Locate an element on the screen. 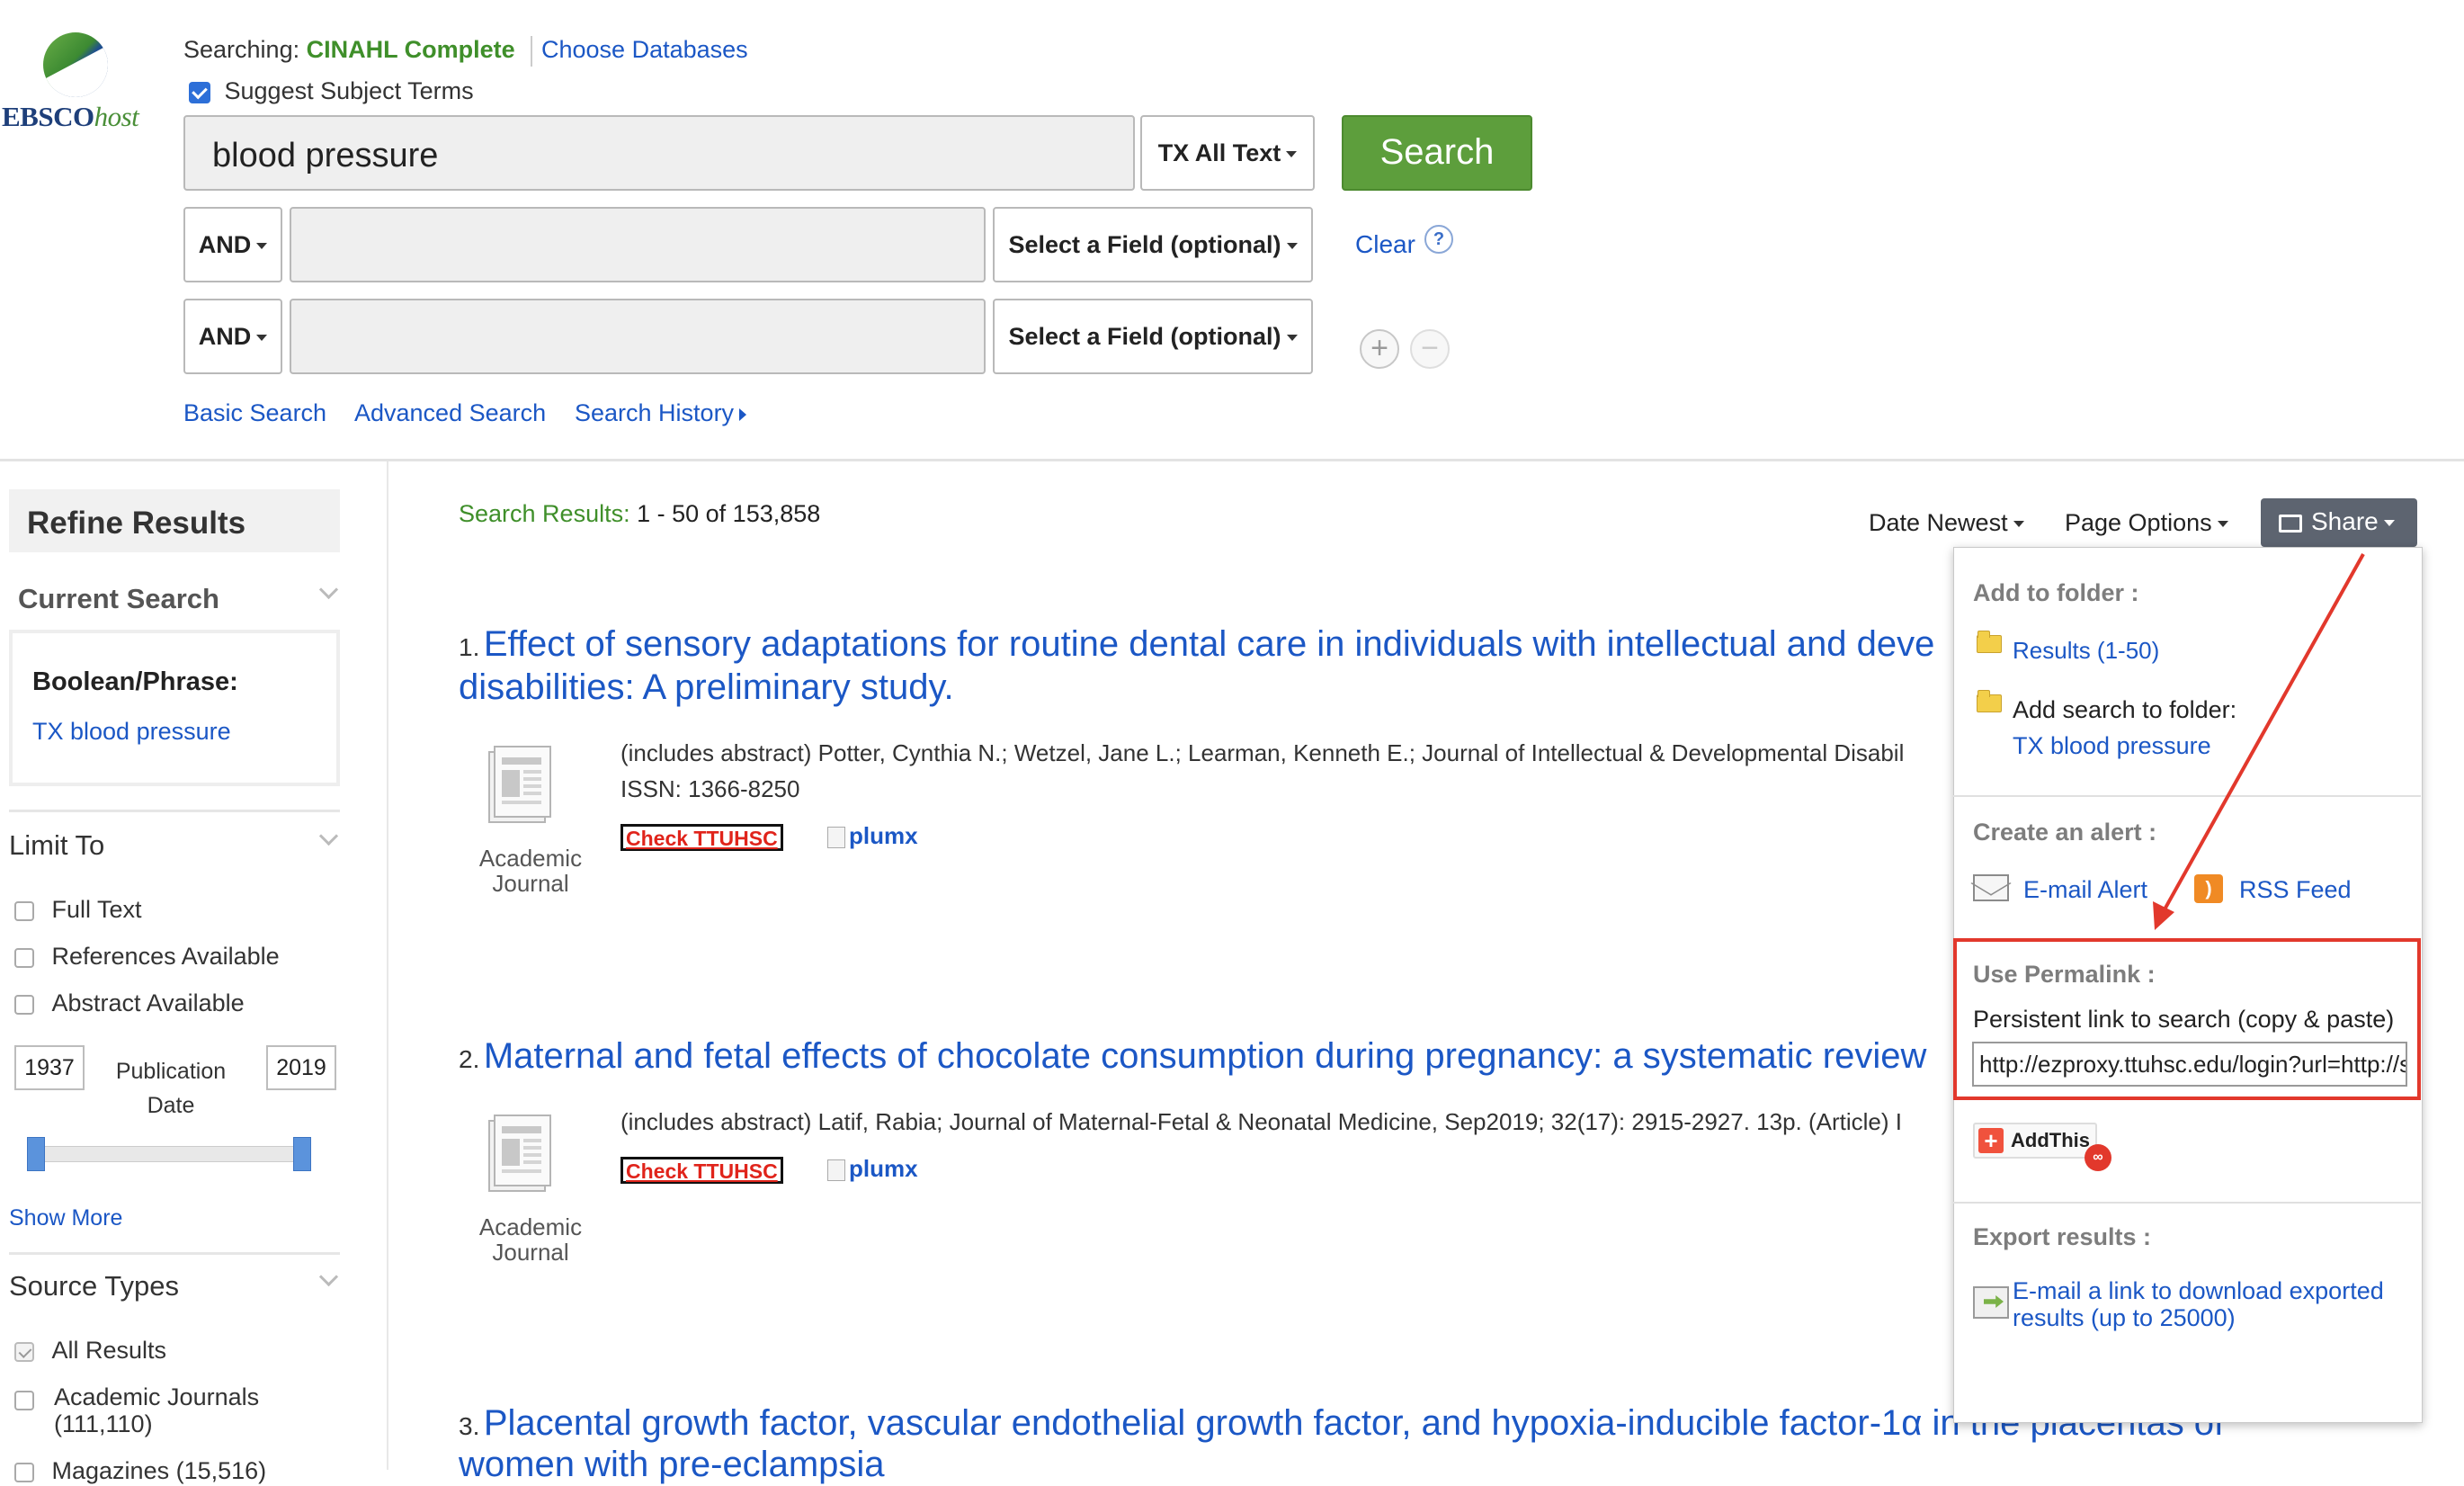  page-options-select: Page Options is located at coordinates (2146, 523).